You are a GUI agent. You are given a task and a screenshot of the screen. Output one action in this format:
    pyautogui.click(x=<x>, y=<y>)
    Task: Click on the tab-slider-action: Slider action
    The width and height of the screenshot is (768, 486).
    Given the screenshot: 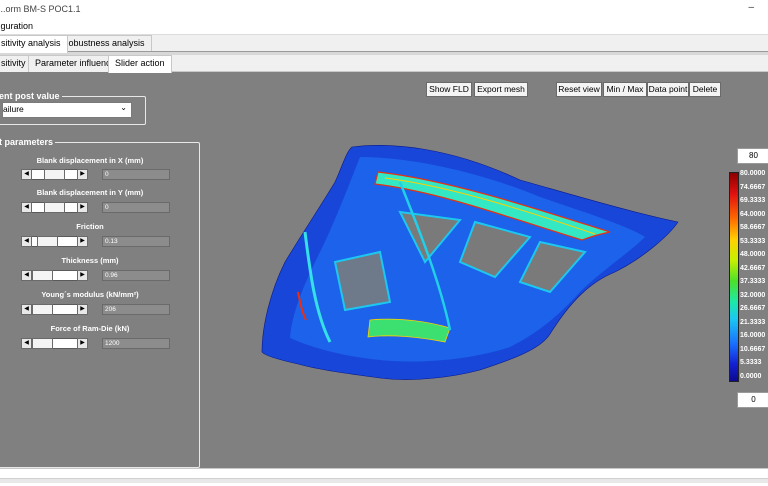 What is the action you would take?
    pyautogui.click(x=140, y=64)
    